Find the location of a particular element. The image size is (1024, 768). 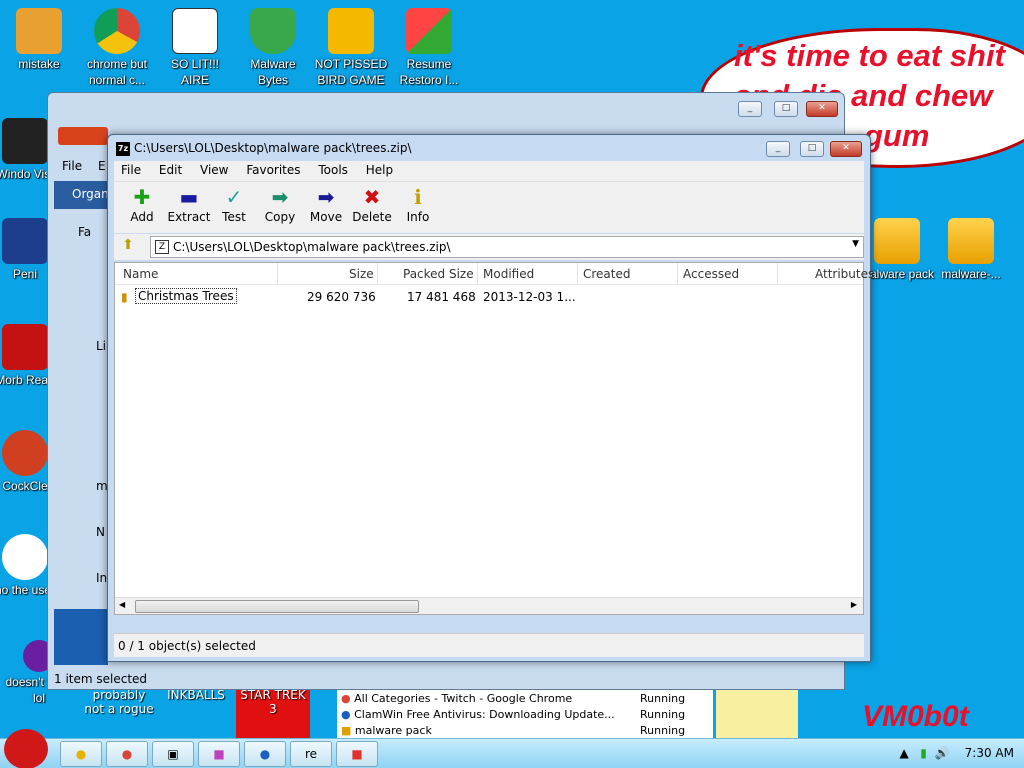

archive-icon: Z is located at coordinates (162, 247).